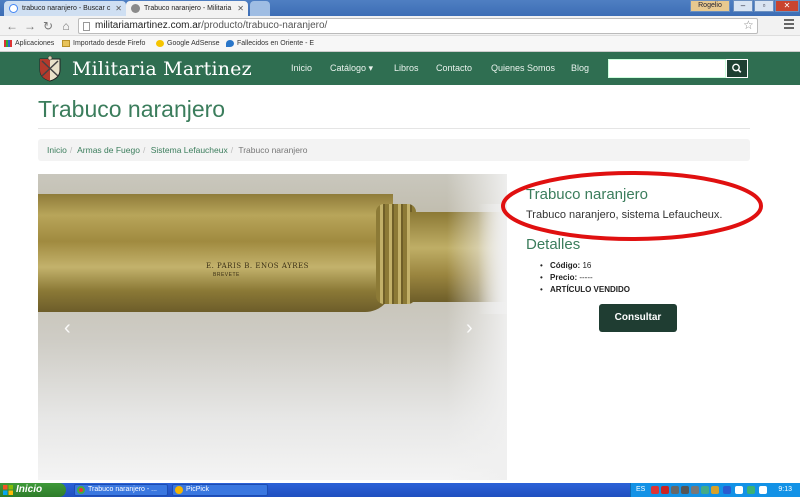 The width and height of the screenshot is (800, 497). What do you see at coordinates (748, 25) in the screenshot?
I see `bookmark-star-icon: ☆` at bounding box center [748, 25].